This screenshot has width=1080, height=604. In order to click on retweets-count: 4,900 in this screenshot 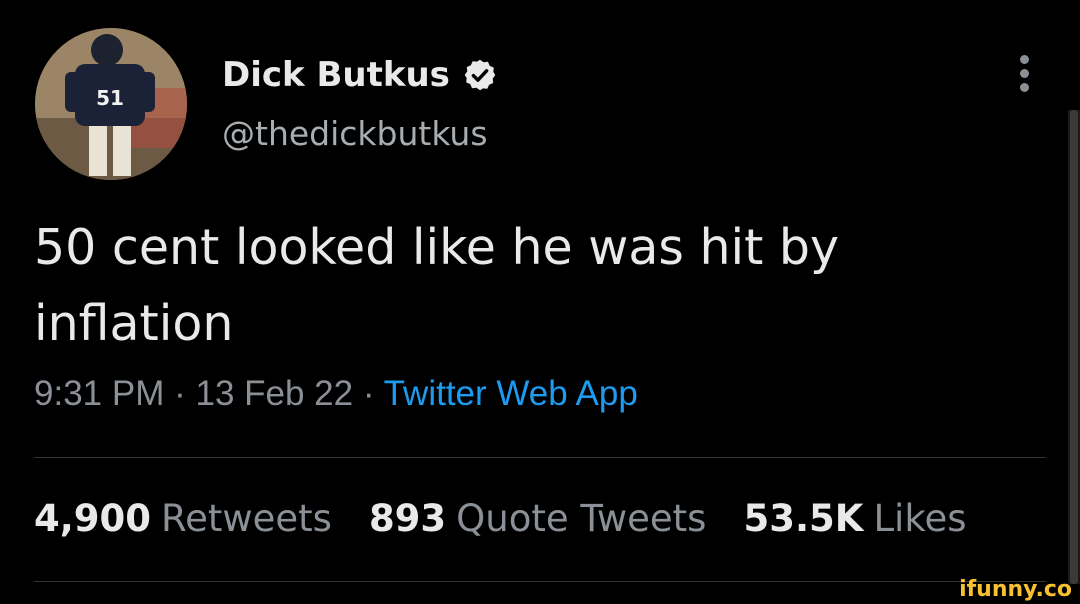, I will do `click(93, 518)`.